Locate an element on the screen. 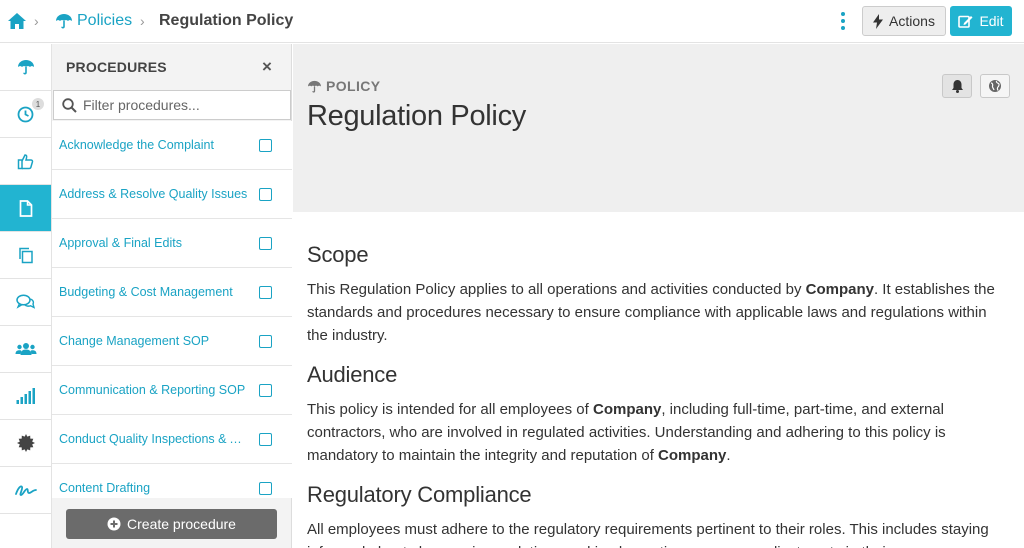 The image size is (1024, 548). document-title: Regulation Policy is located at coordinates (416, 116).